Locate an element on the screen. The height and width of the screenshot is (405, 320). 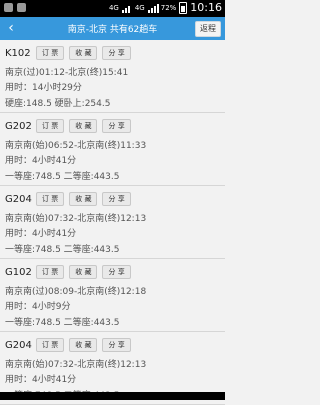
page-title: 南京-北京 共有62趟车 is located at coordinates (112, 30).